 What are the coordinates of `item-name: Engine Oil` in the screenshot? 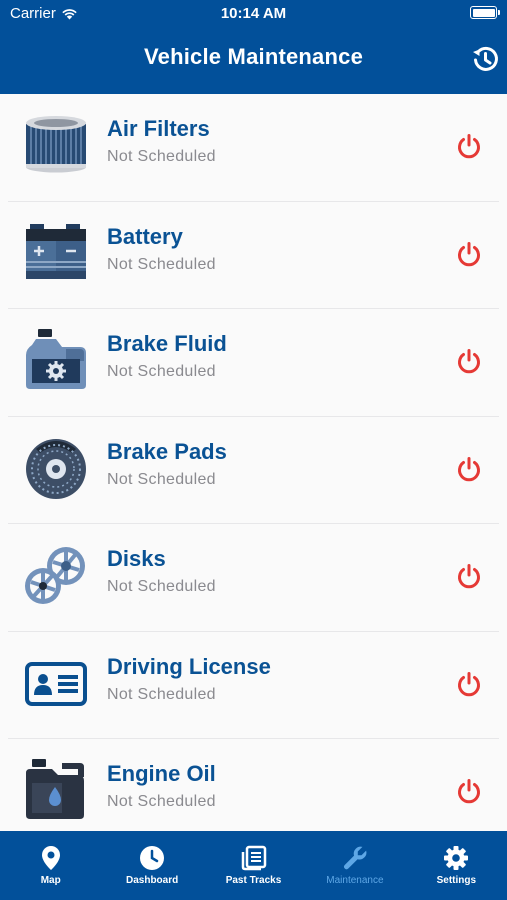 It's located at (161, 773).